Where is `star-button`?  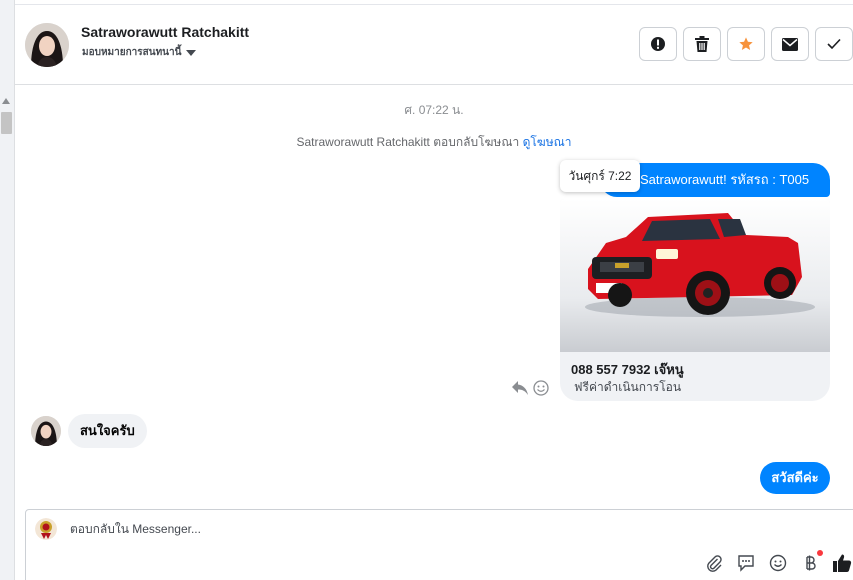 star-button is located at coordinates (746, 44).